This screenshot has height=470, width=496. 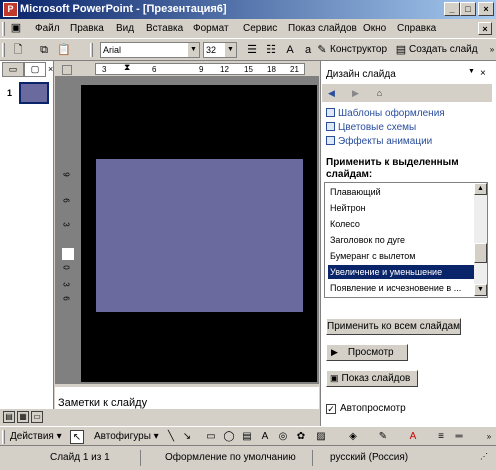 What do you see at coordinates (480, 253) in the screenshot?
I see `scroll-thumb` at bounding box center [480, 253].